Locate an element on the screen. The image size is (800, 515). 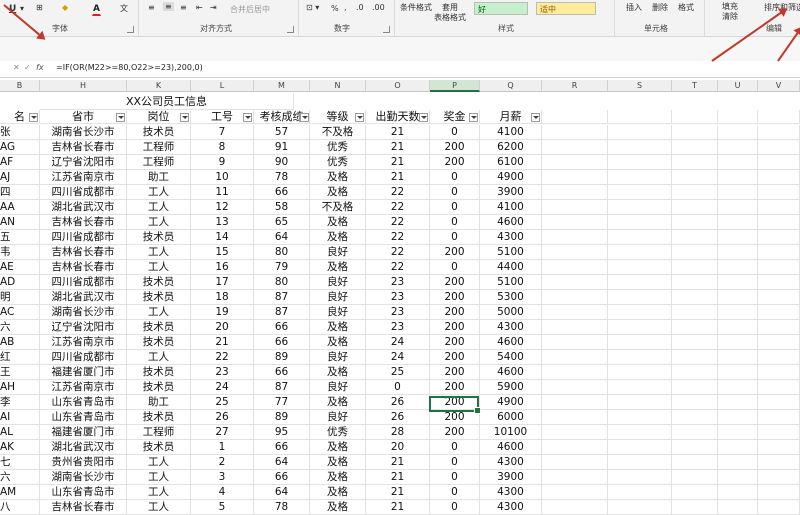
cell-salary: 6200 is located at coordinates (511, 147).